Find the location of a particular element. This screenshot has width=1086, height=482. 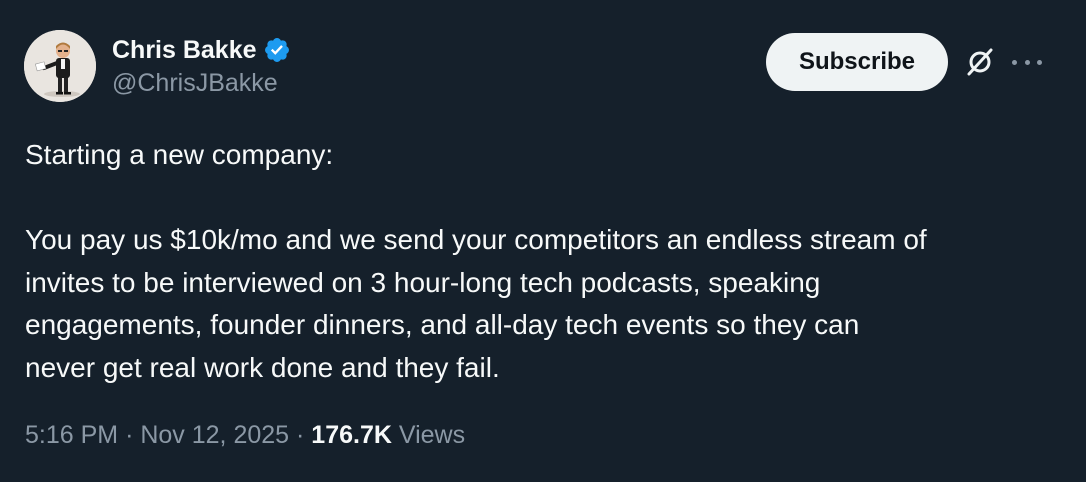

views-label: Views is located at coordinates (432, 435).